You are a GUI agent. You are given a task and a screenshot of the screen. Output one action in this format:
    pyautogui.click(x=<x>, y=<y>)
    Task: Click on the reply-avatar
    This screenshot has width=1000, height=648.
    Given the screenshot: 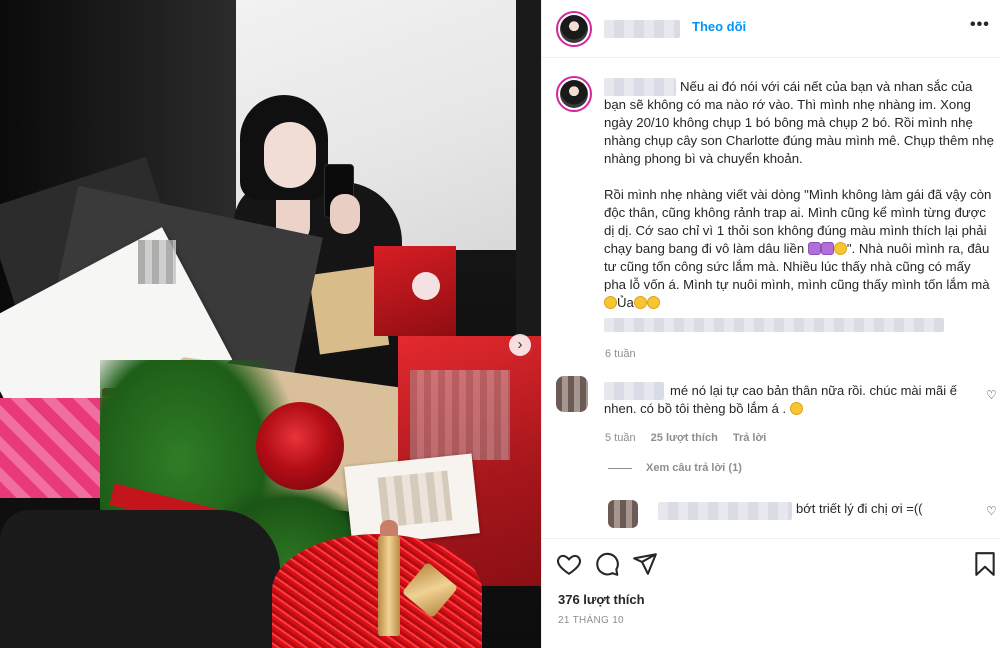 What is the action you would take?
    pyautogui.click(x=623, y=514)
    